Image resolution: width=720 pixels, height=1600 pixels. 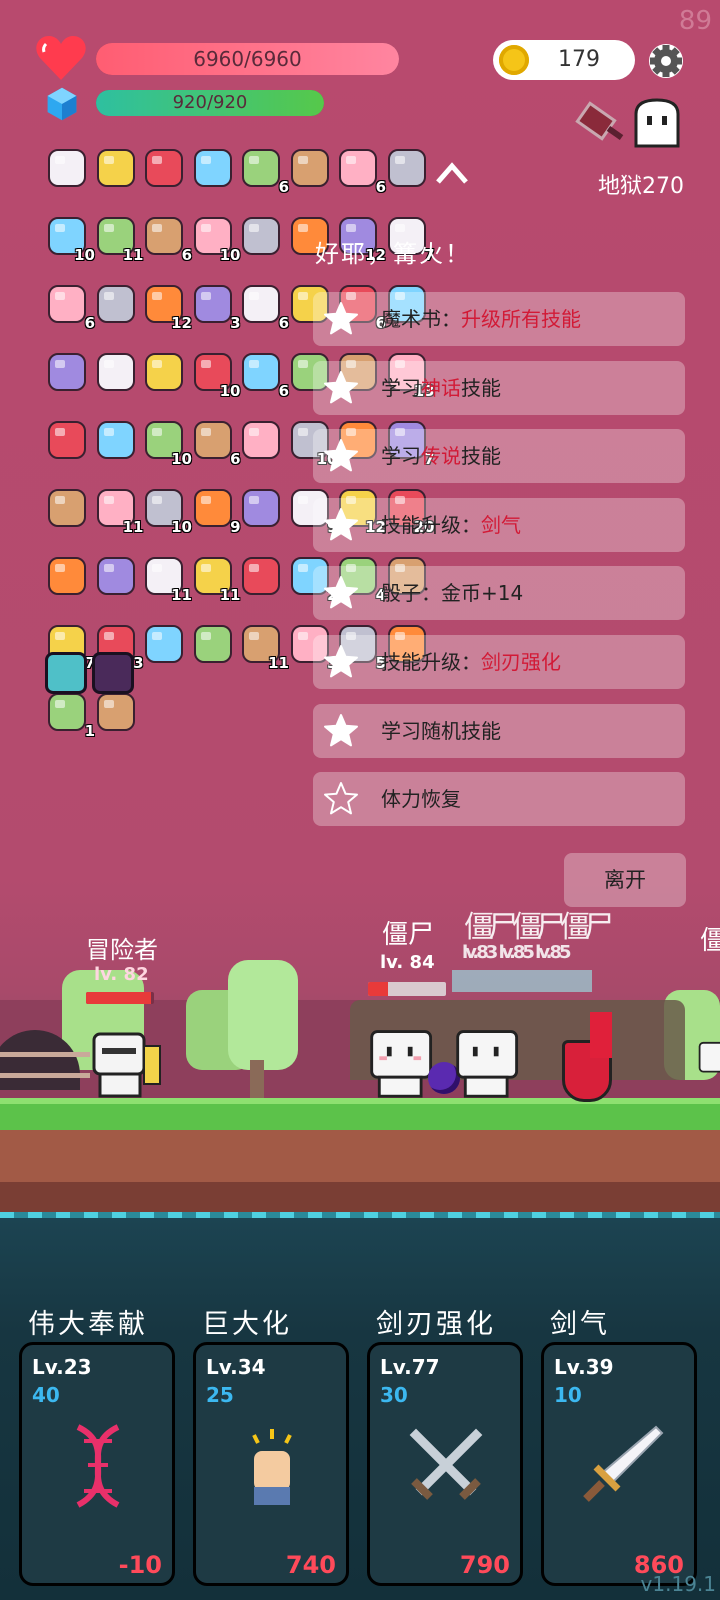 I want to click on skill-title: 伟大奉献, so click(x=88, y=1324).